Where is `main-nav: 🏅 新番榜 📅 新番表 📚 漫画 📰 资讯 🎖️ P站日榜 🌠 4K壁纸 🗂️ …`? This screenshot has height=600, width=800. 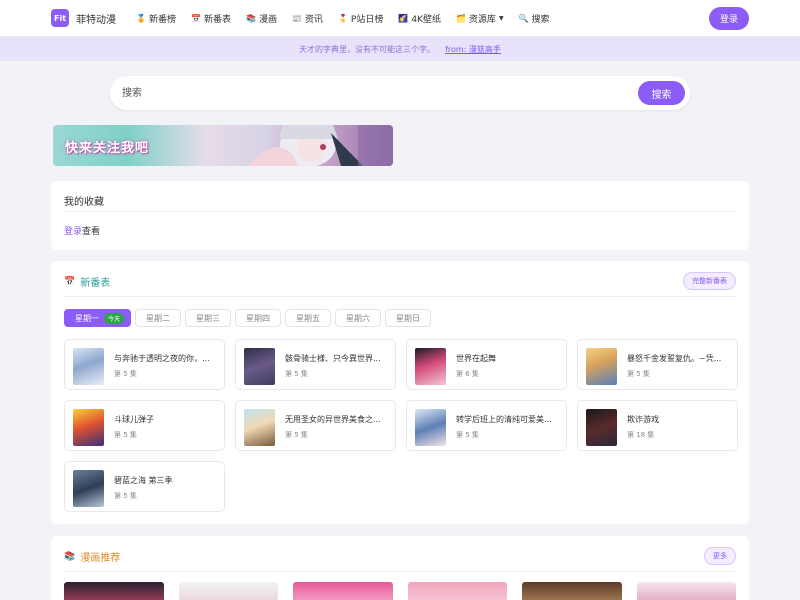 main-nav: 🏅 新番榜 📅 新番表 📚 漫画 📰 资讯 🎖️ P站日榜 🌠 4K壁纸 🗂️ … is located at coordinates (350, 18).